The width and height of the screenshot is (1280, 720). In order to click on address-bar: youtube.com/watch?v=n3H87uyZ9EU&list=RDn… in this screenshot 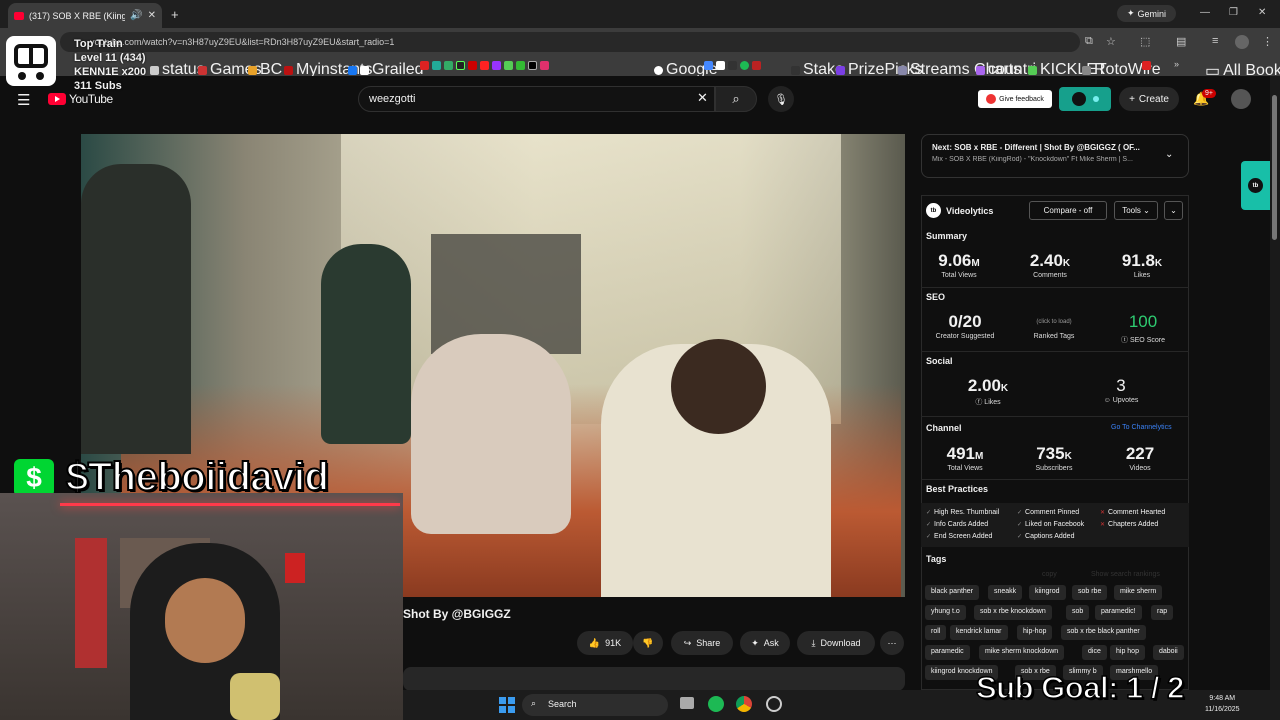, I will do `click(570, 42)`.